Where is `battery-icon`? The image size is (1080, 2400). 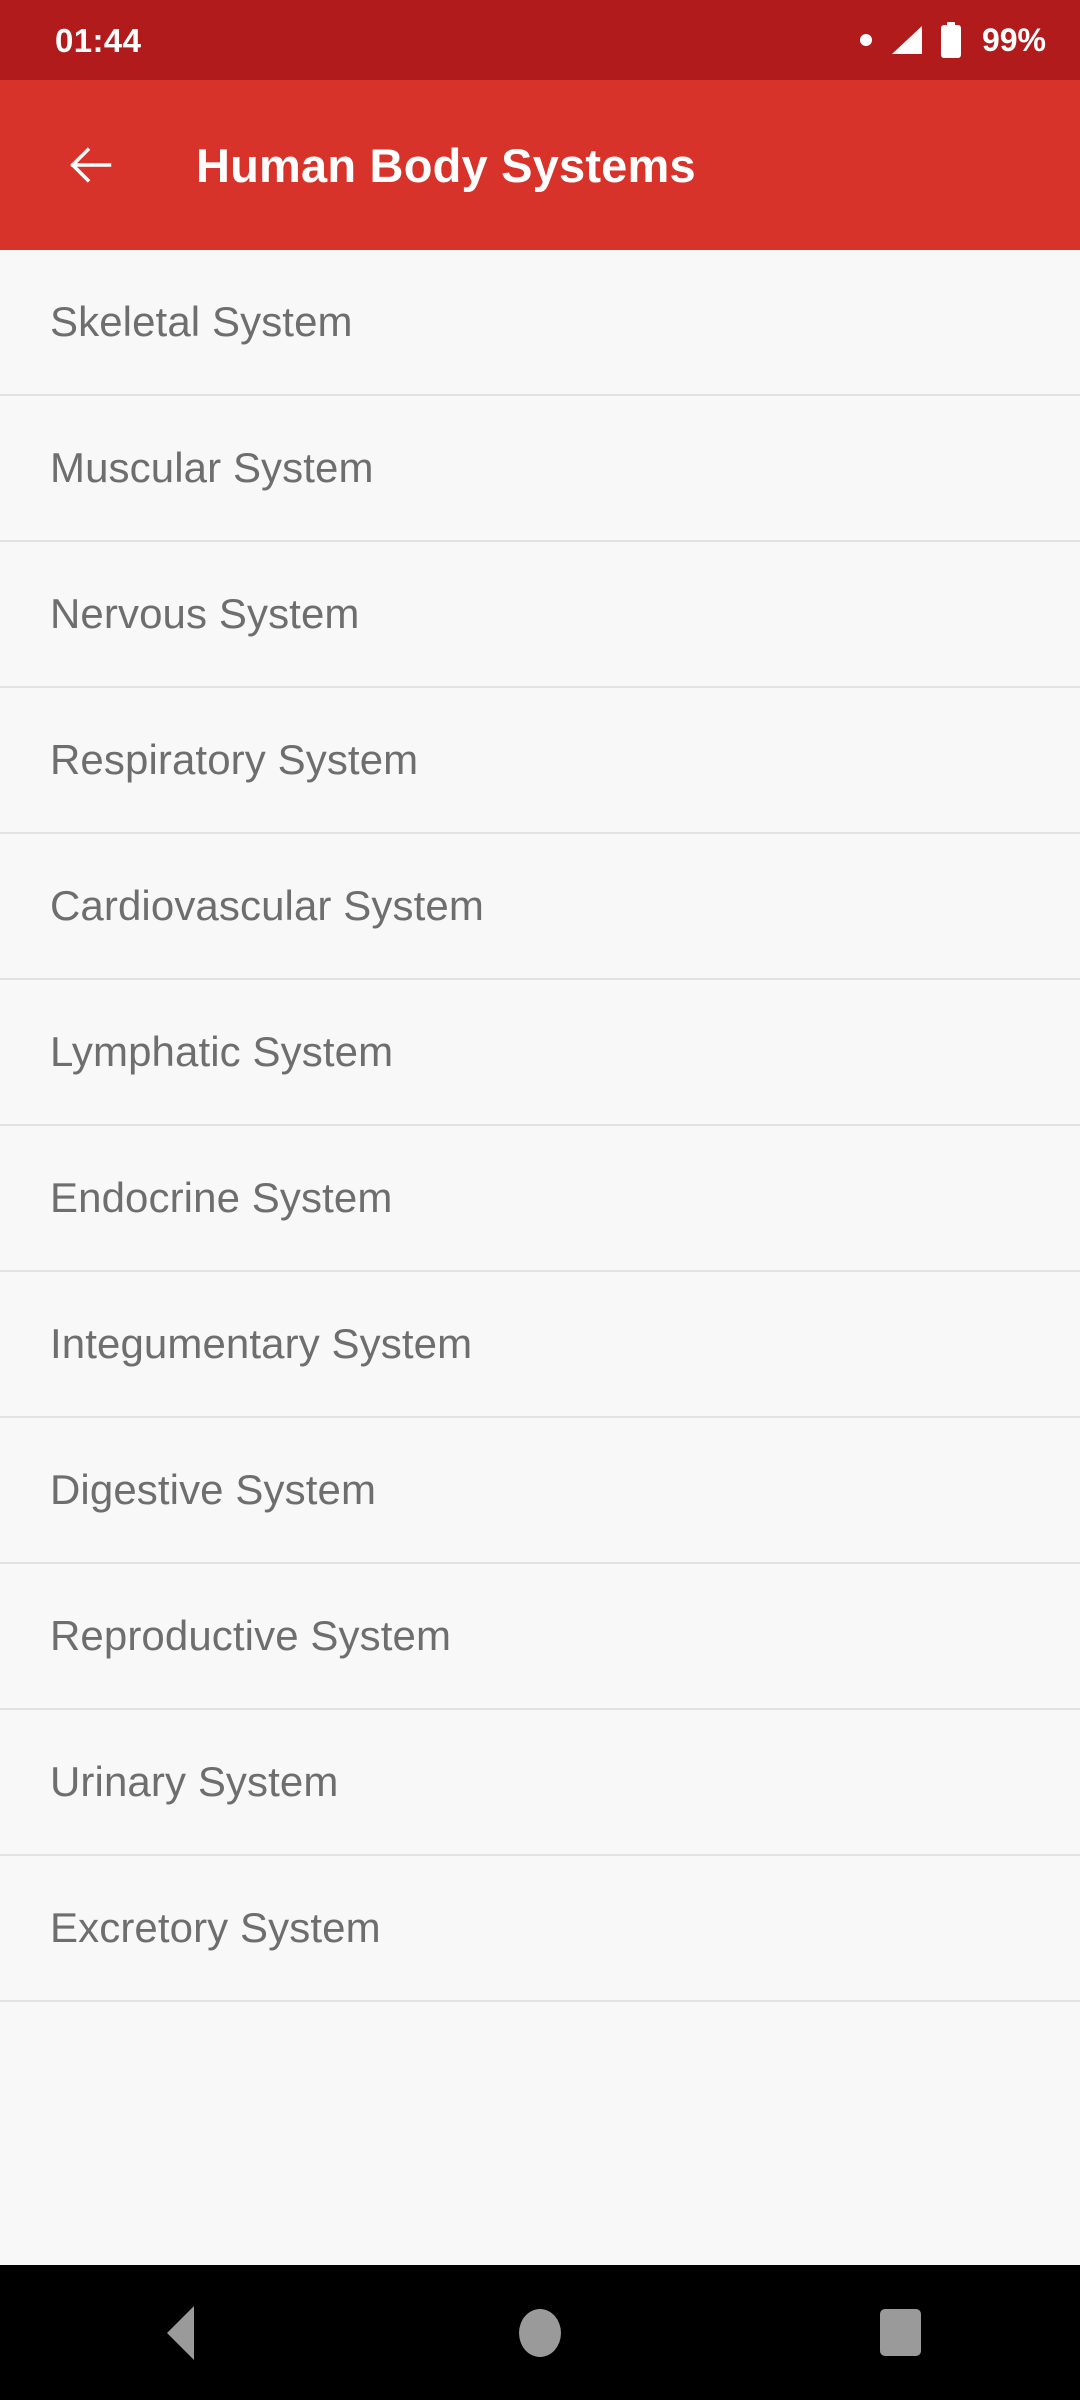 battery-icon is located at coordinates (951, 40).